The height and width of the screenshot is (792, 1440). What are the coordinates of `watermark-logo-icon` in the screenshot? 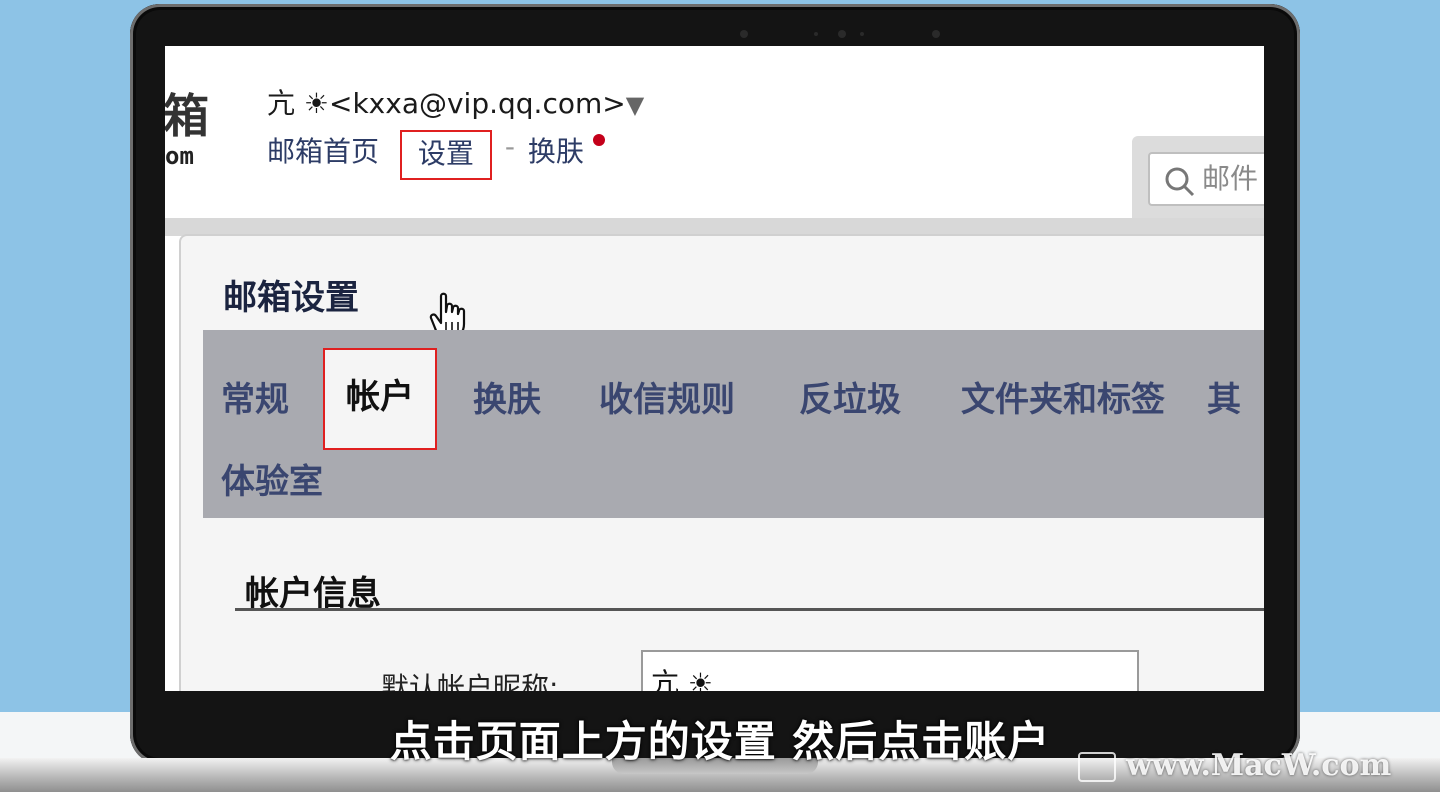 It's located at (1097, 767).